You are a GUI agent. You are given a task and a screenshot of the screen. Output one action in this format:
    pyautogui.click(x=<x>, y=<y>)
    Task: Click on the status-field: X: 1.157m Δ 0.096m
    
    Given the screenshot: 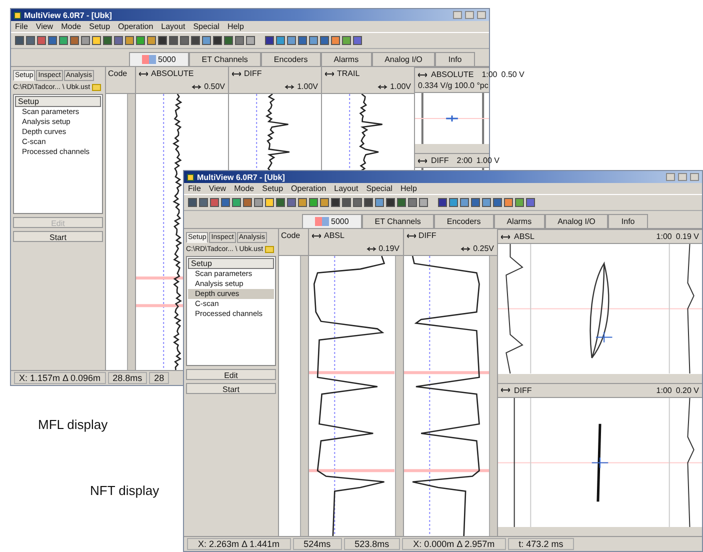 What is the action you would take?
    pyautogui.click(x=60, y=378)
    